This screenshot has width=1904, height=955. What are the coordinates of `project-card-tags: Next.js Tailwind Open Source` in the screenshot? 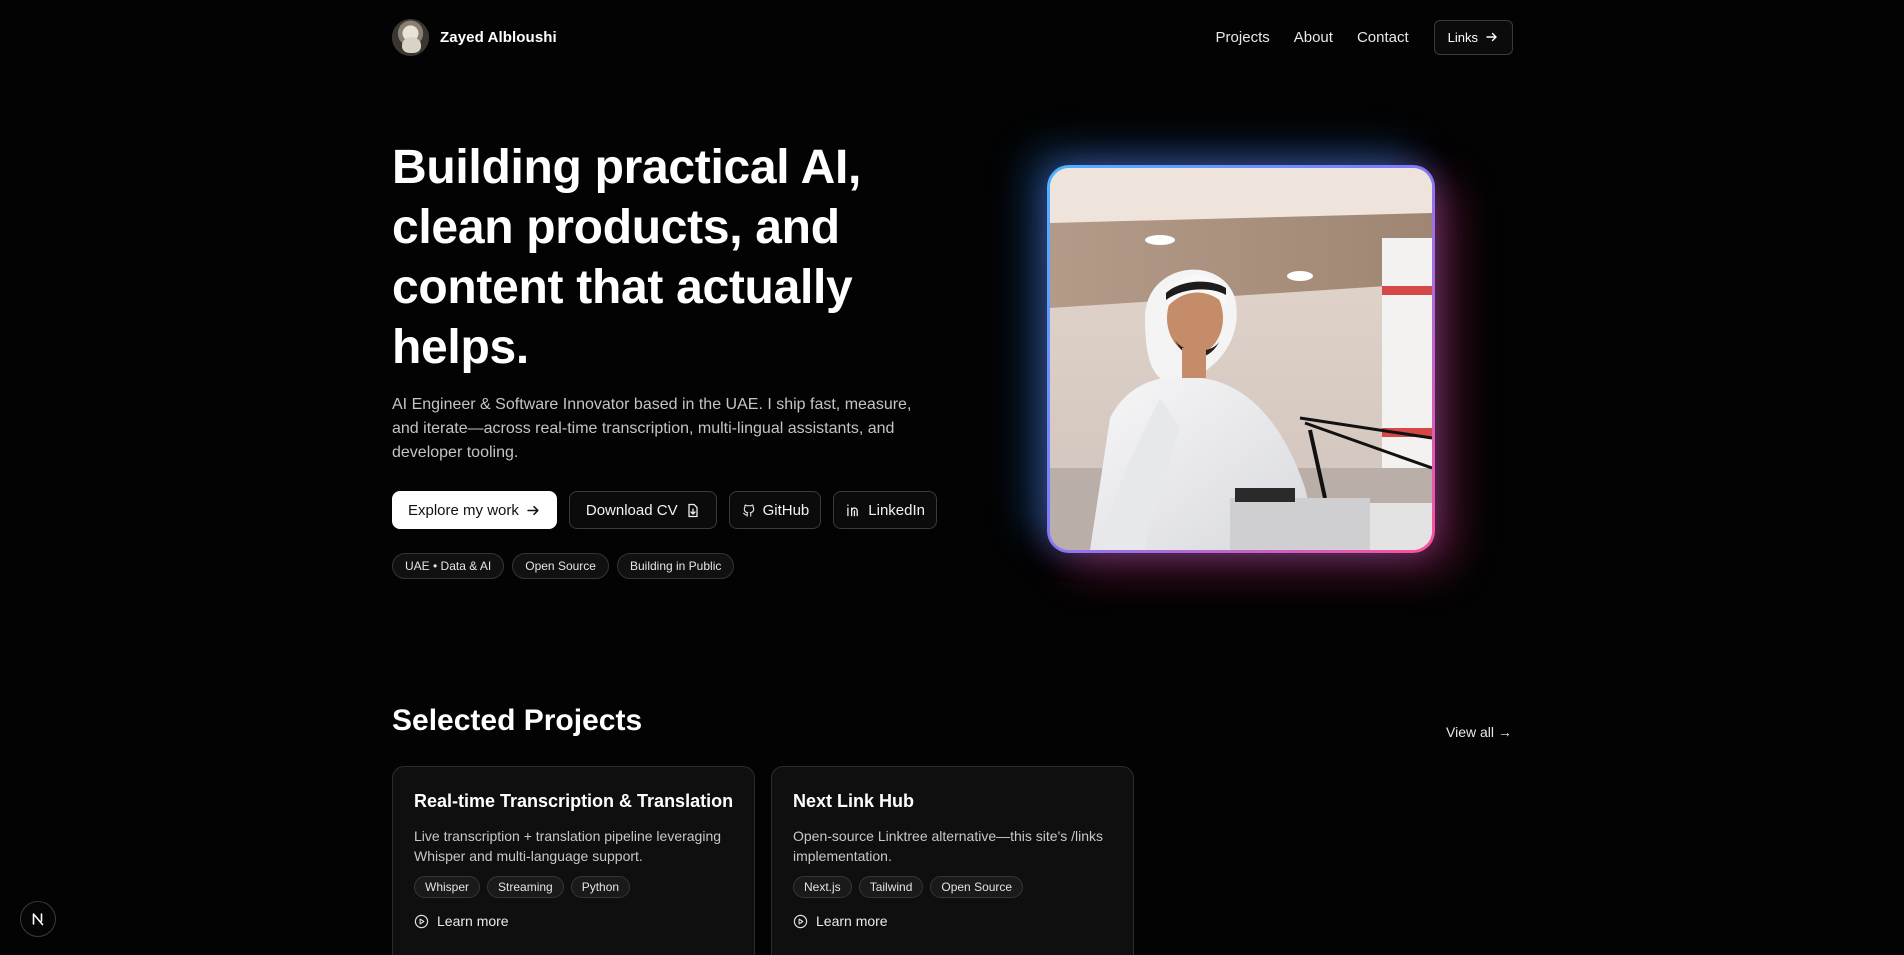 It's located at (953, 887).